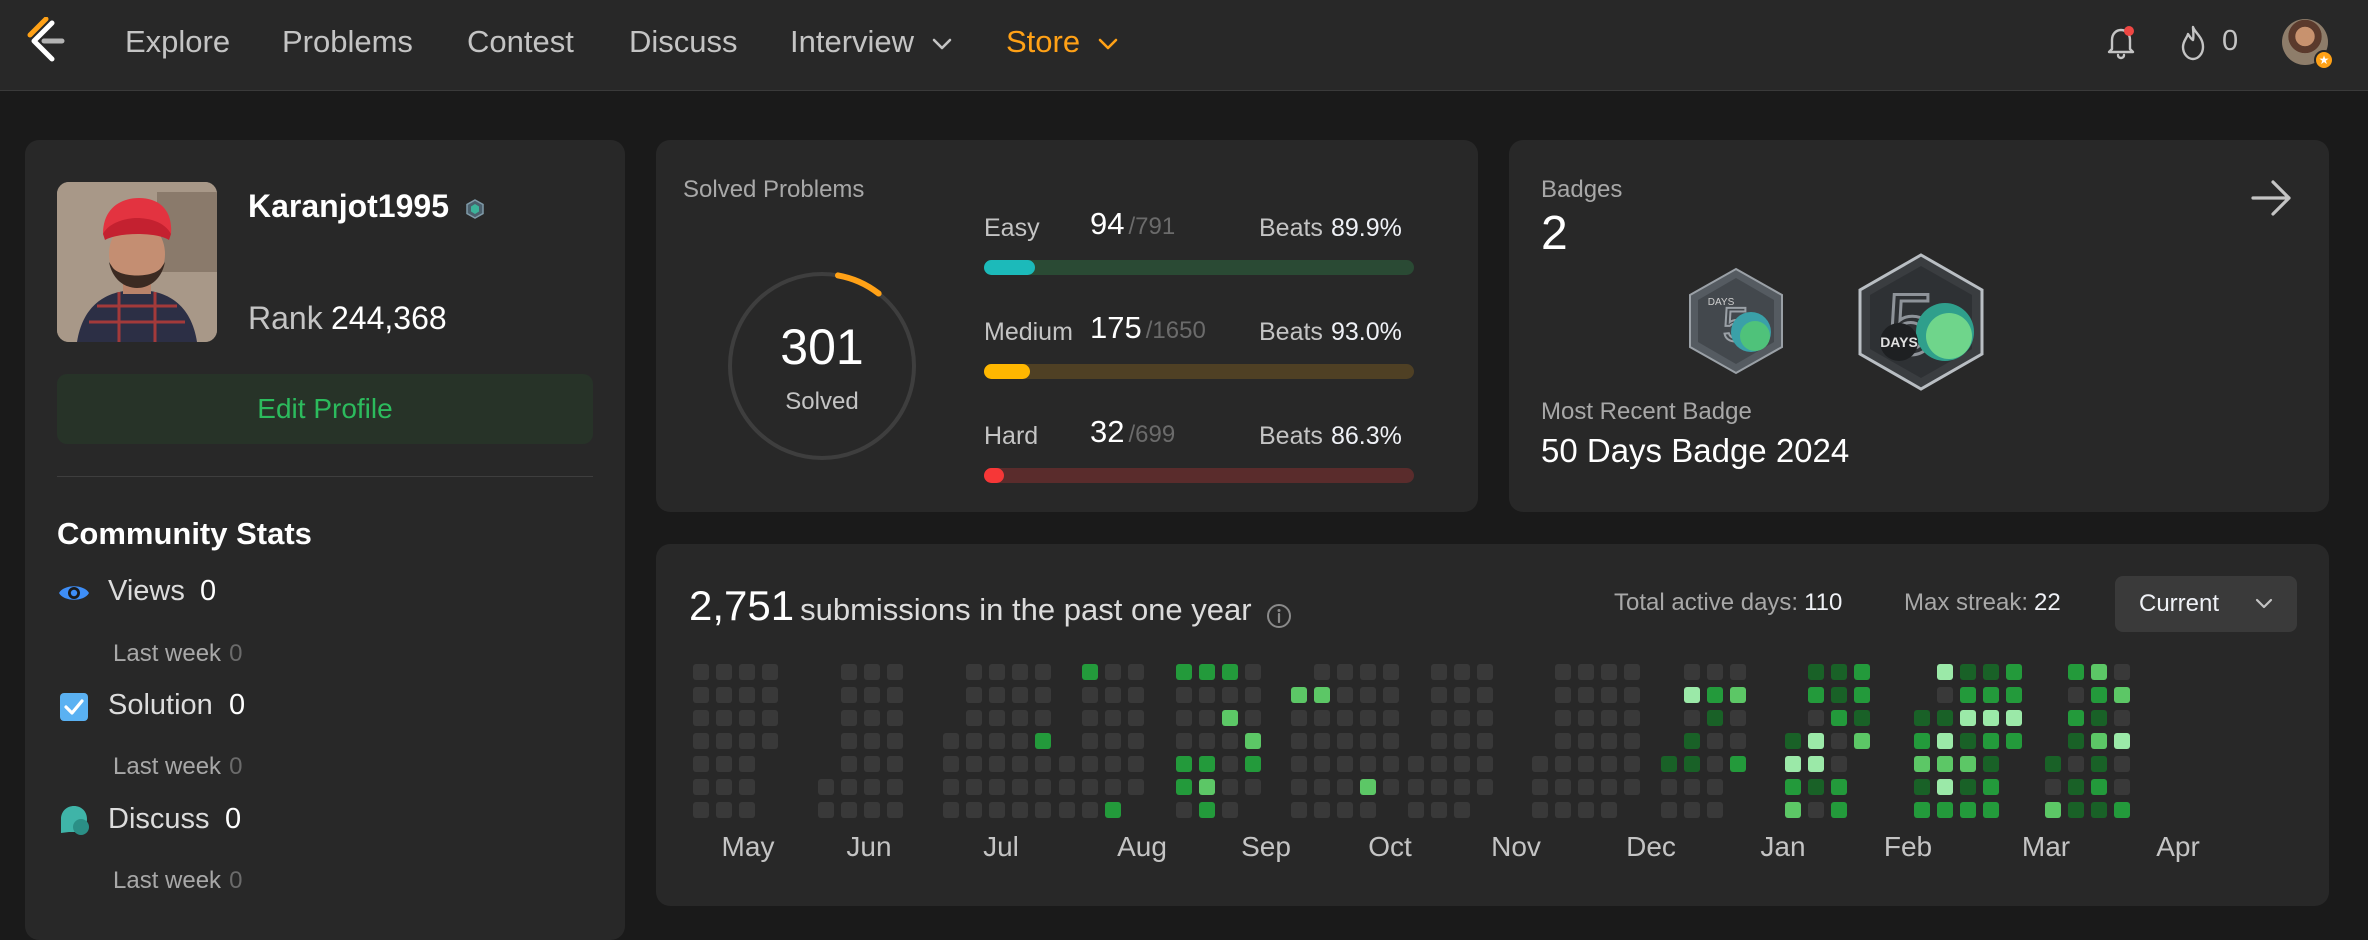 The width and height of the screenshot is (2368, 940). Describe the element at coordinates (1921, 322) in the screenshot. I see `50-days-badge-large-icon: 5 DAYS` at that location.